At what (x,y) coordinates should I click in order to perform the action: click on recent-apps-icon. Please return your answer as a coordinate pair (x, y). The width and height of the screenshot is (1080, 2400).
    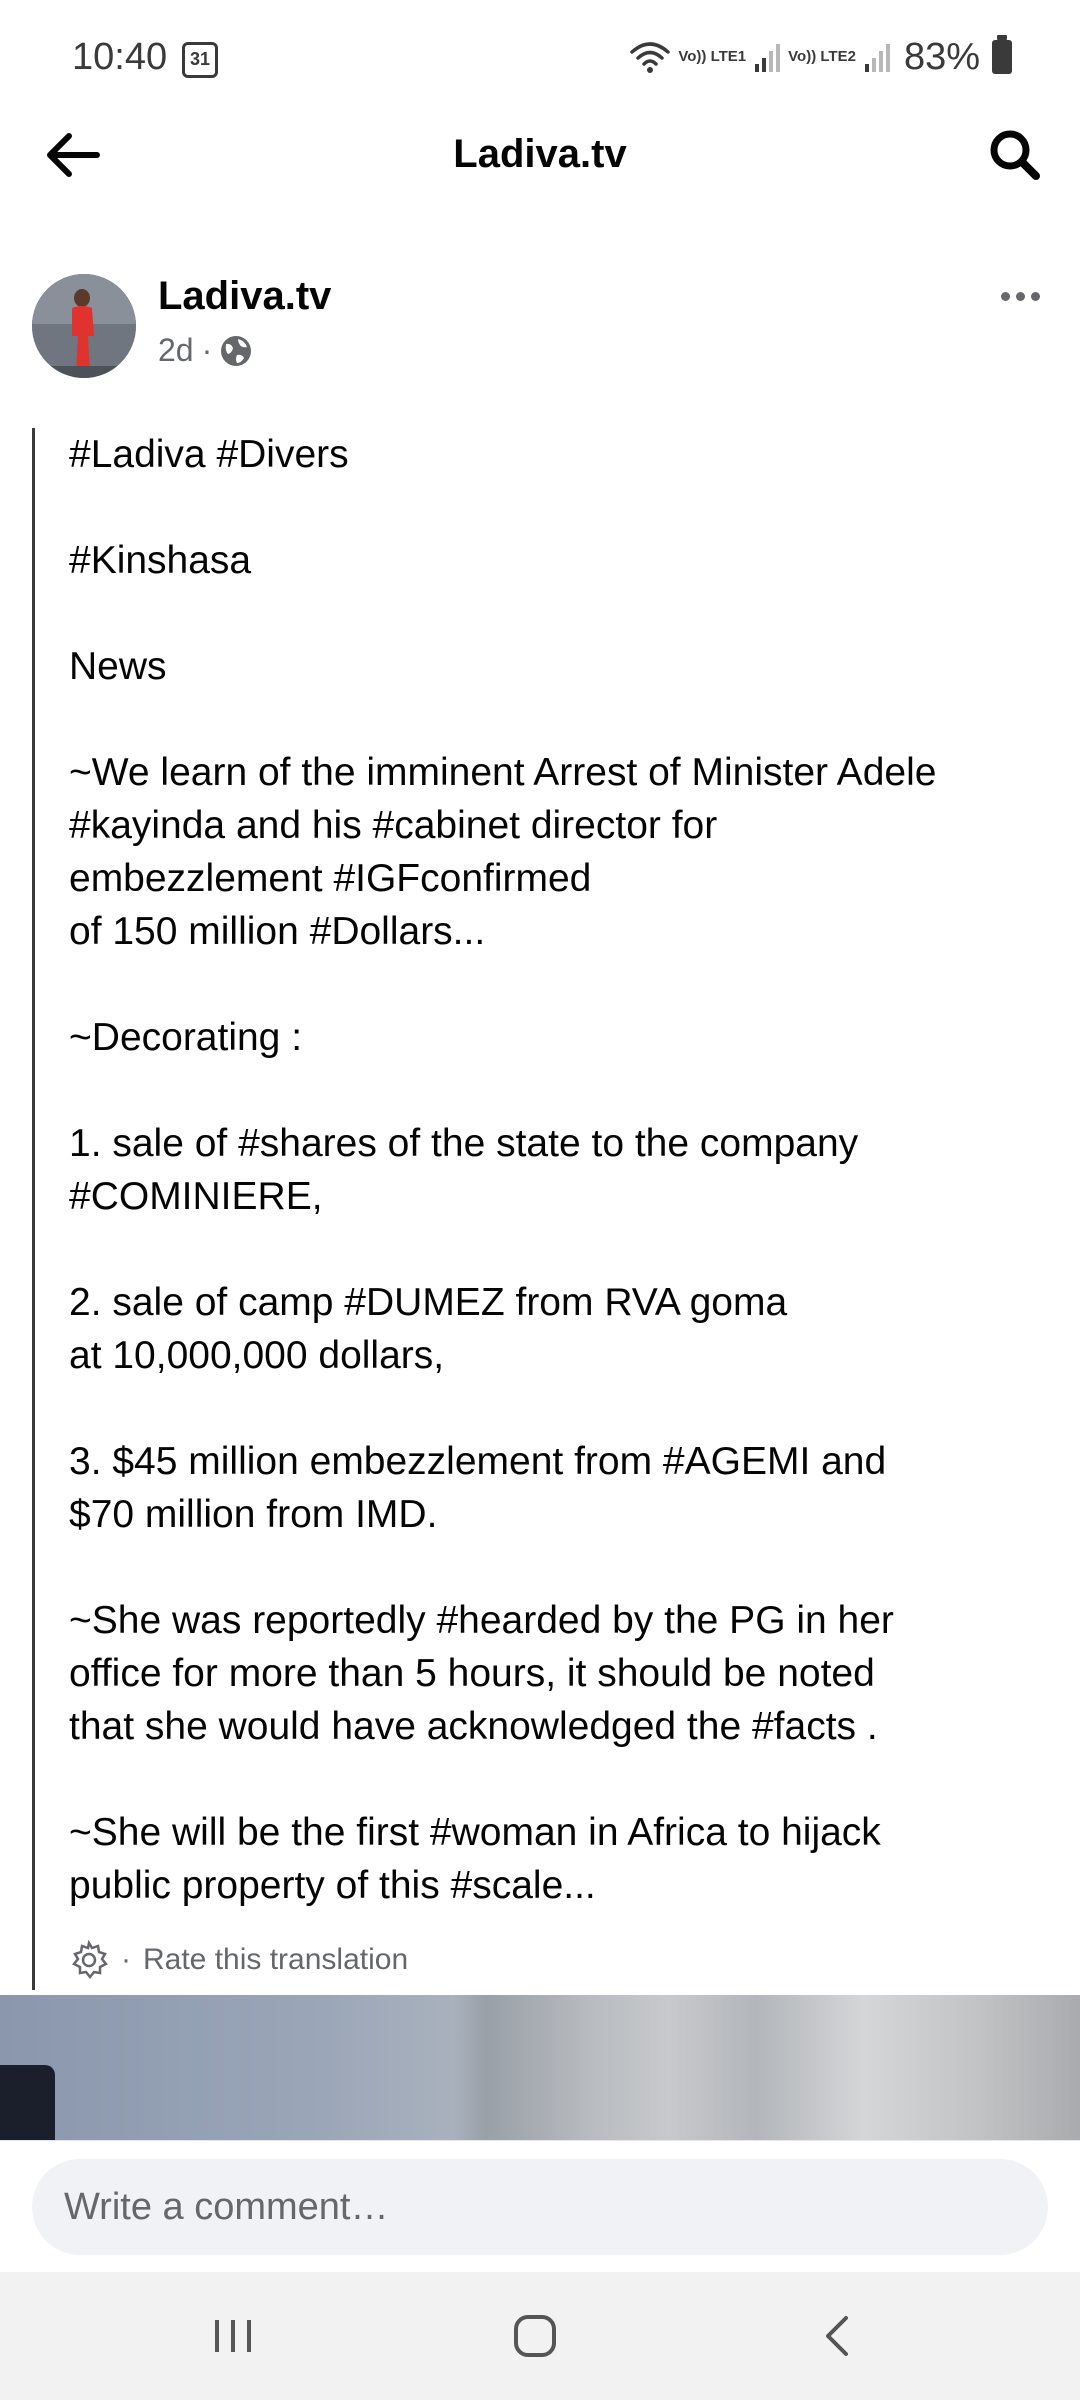
    Looking at the image, I should click on (233, 2336).